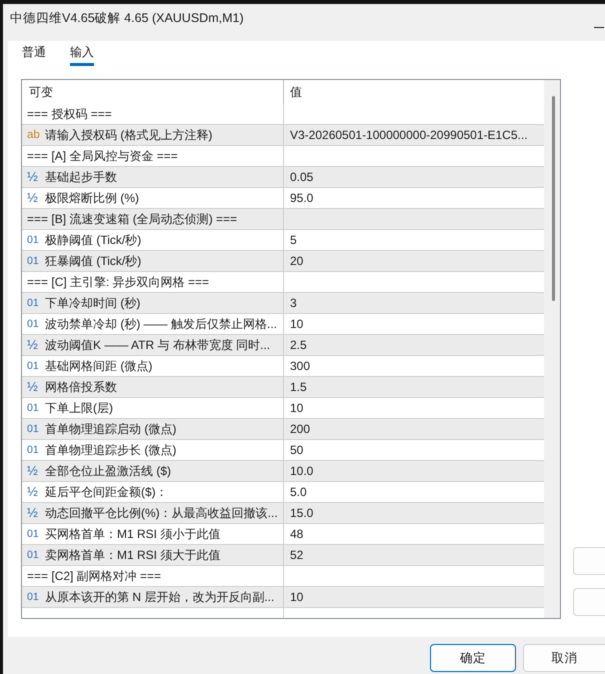 This screenshot has width=605, height=674. Describe the element at coordinates (283, 156) in the screenshot. I see `table-row: === [A] 全局风控与资金 ===` at that location.